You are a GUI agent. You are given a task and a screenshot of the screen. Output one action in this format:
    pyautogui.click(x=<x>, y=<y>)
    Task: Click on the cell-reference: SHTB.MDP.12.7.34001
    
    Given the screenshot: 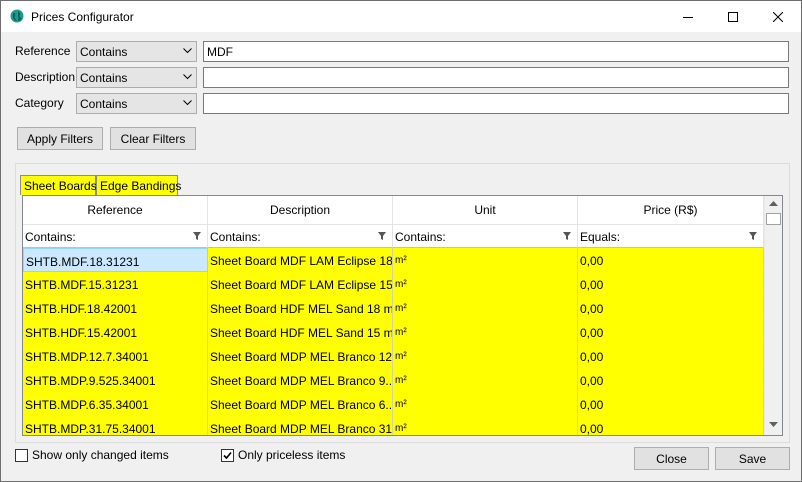 What is the action you would take?
    pyautogui.click(x=115, y=356)
    